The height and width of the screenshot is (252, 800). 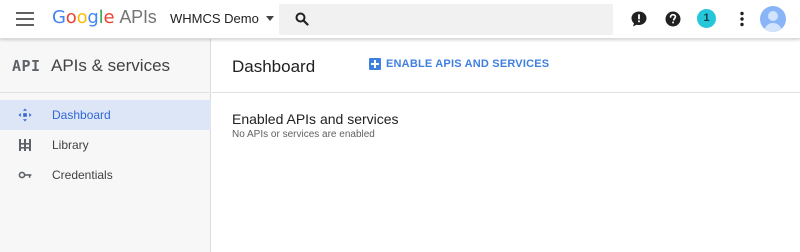 What do you see at coordinates (26, 66) in the screenshot?
I see `api-icon: API` at bounding box center [26, 66].